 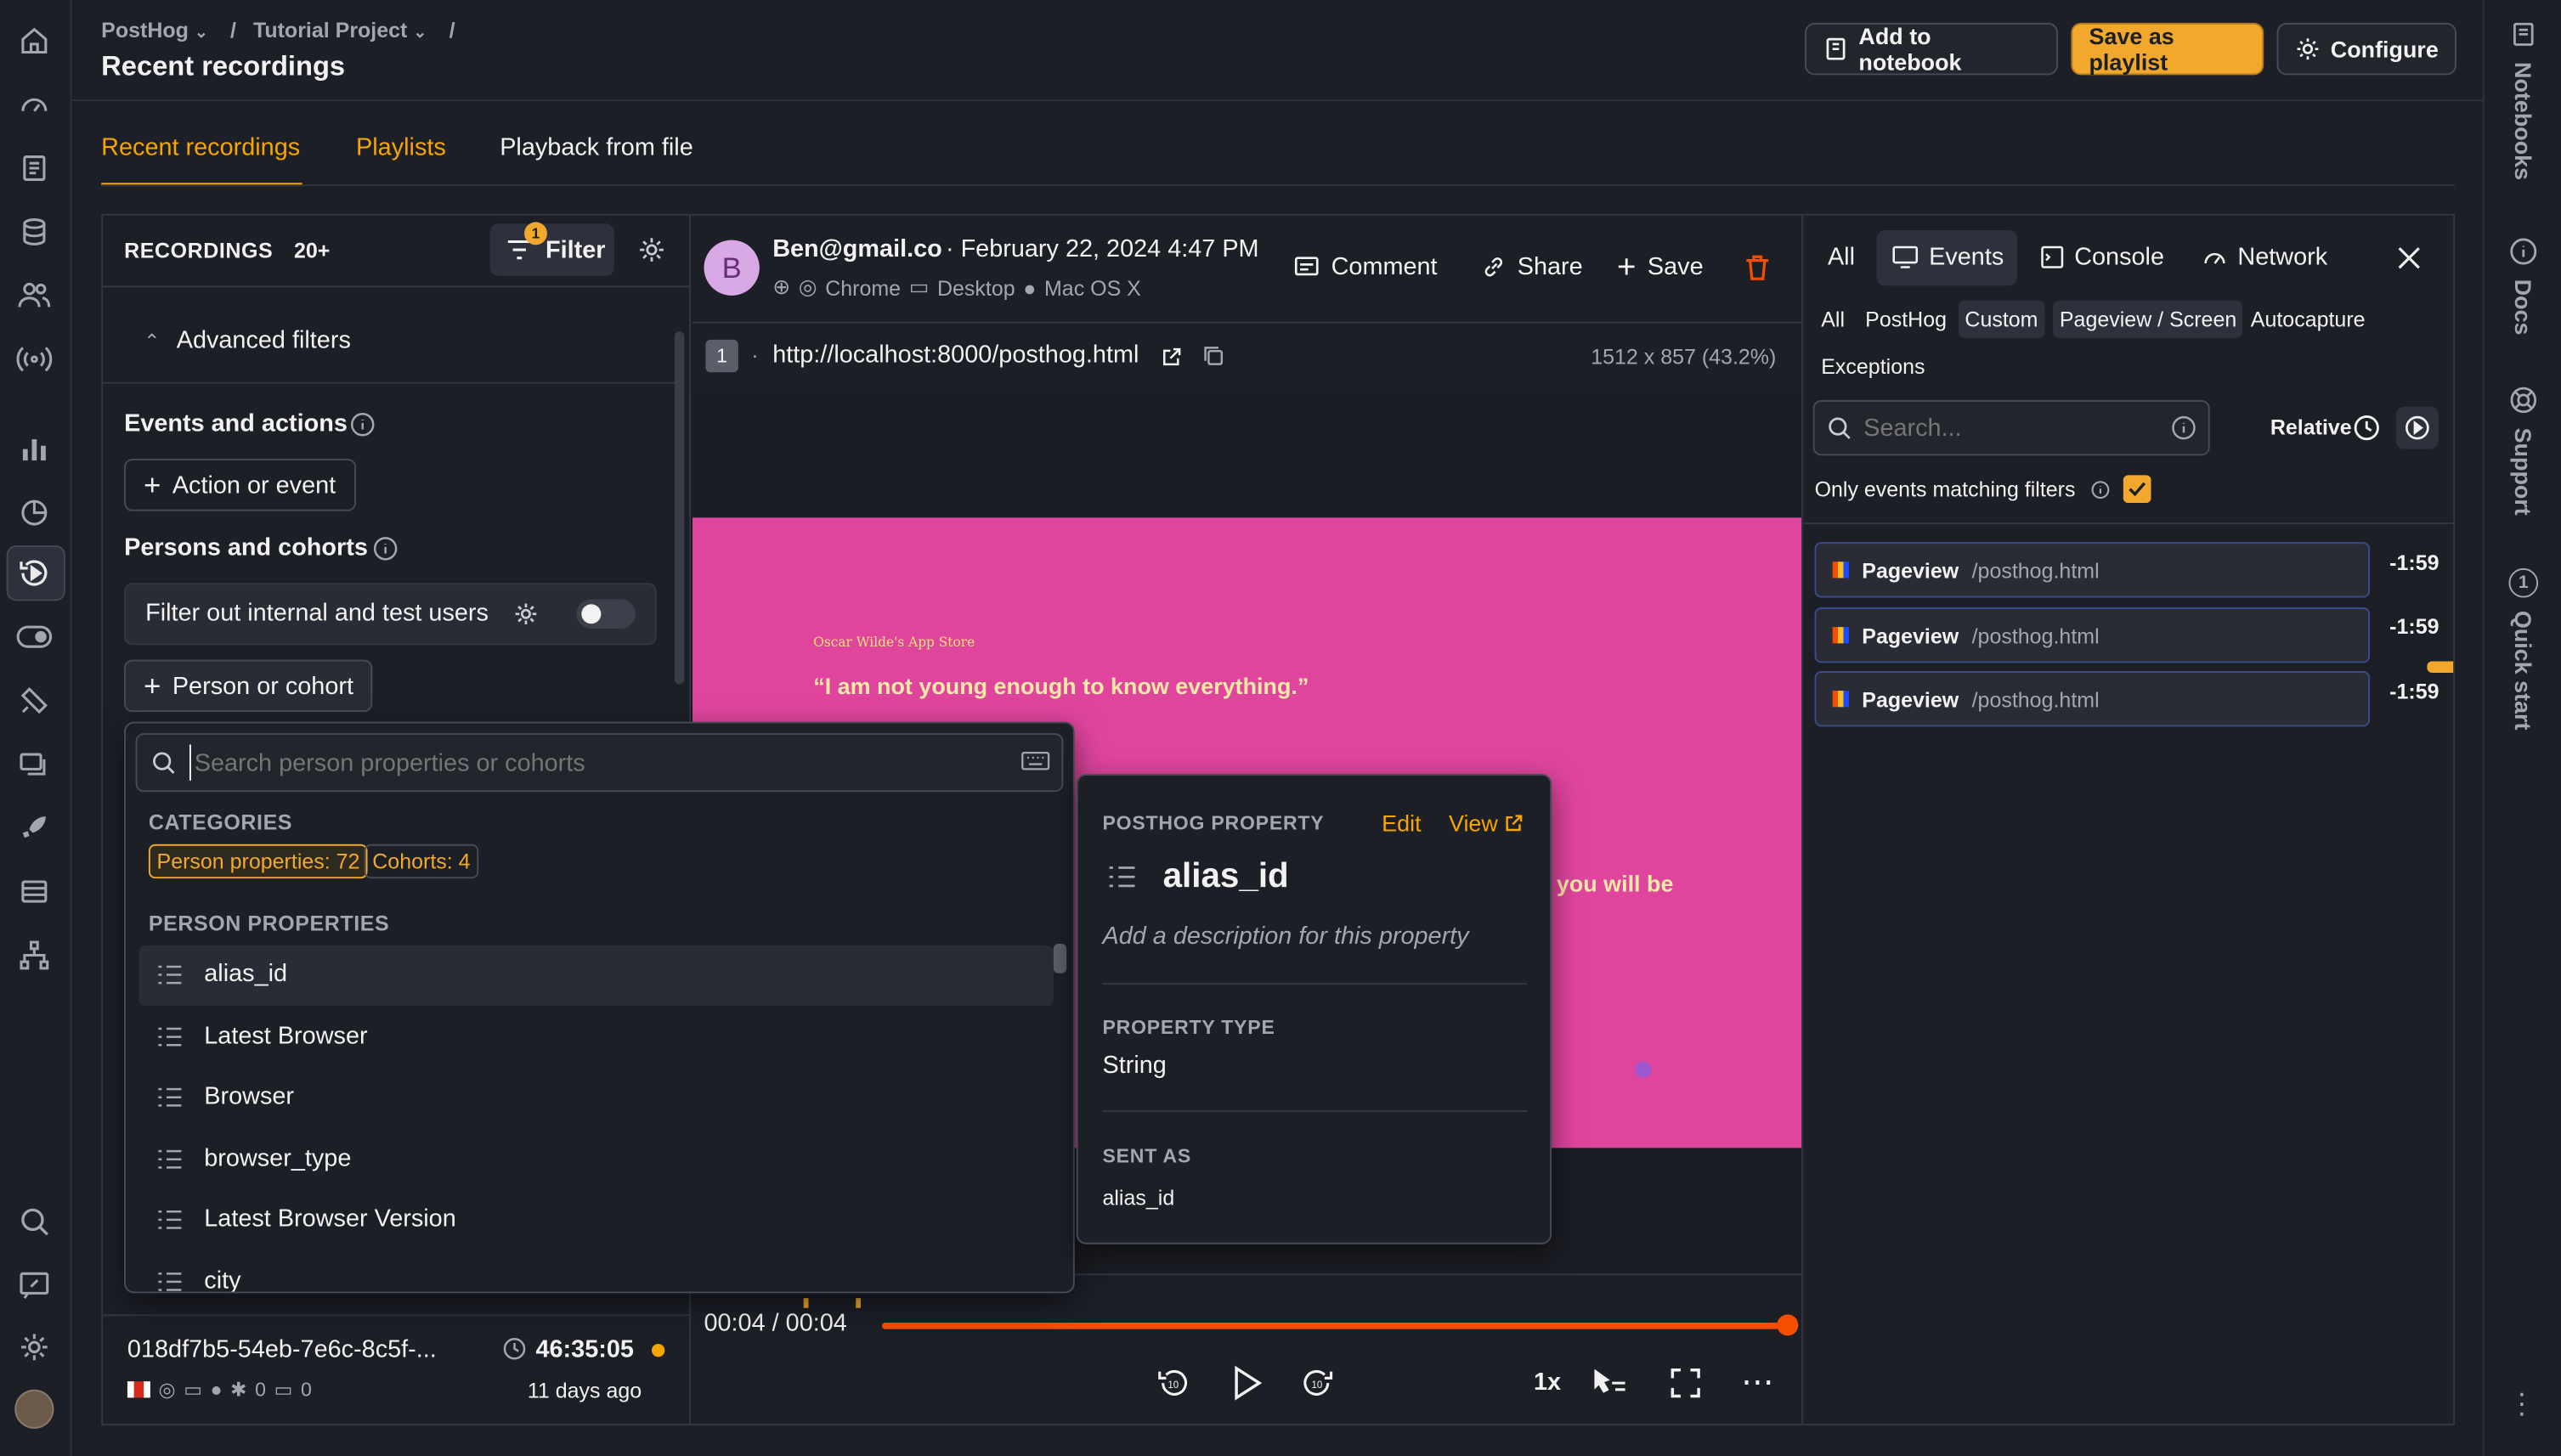 What do you see at coordinates (1171, 357) in the screenshot?
I see `external-link-icon` at bounding box center [1171, 357].